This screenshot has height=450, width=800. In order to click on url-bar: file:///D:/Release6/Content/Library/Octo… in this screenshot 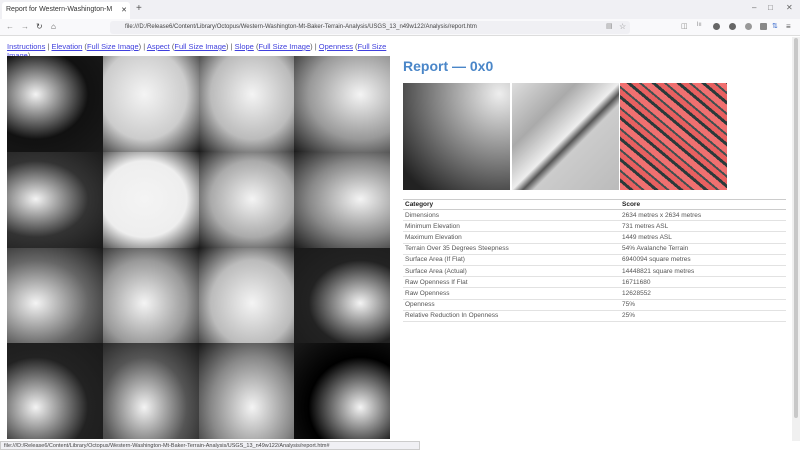, I will do `click(370, 27)`.